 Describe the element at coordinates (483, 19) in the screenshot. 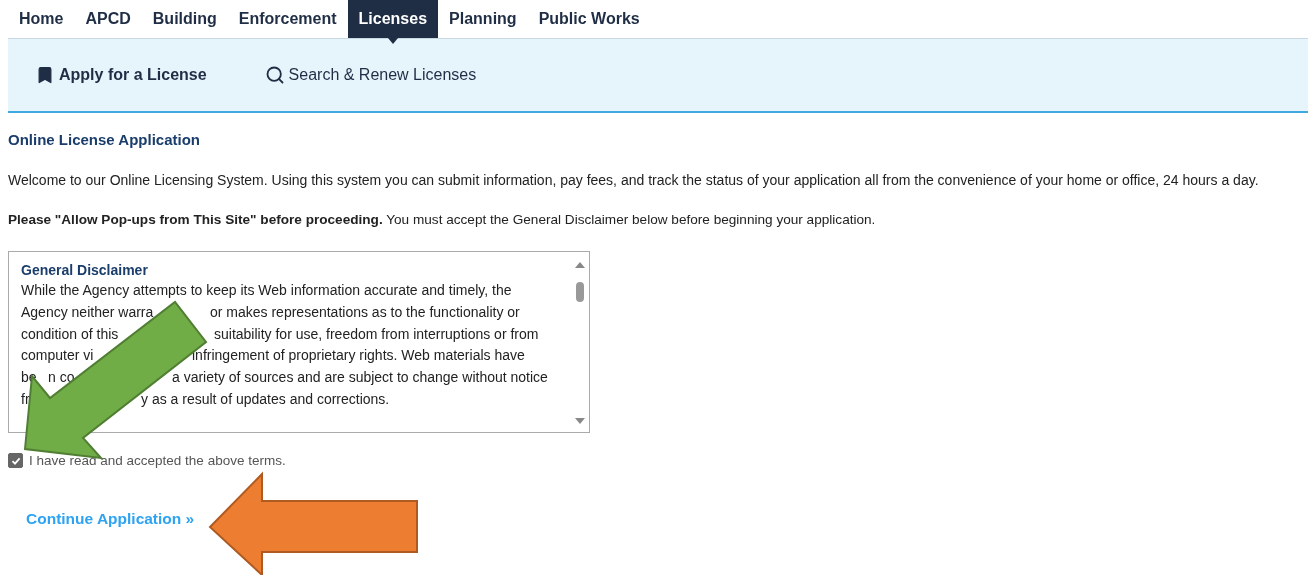

I see `nav-tab: Planning` at that location.